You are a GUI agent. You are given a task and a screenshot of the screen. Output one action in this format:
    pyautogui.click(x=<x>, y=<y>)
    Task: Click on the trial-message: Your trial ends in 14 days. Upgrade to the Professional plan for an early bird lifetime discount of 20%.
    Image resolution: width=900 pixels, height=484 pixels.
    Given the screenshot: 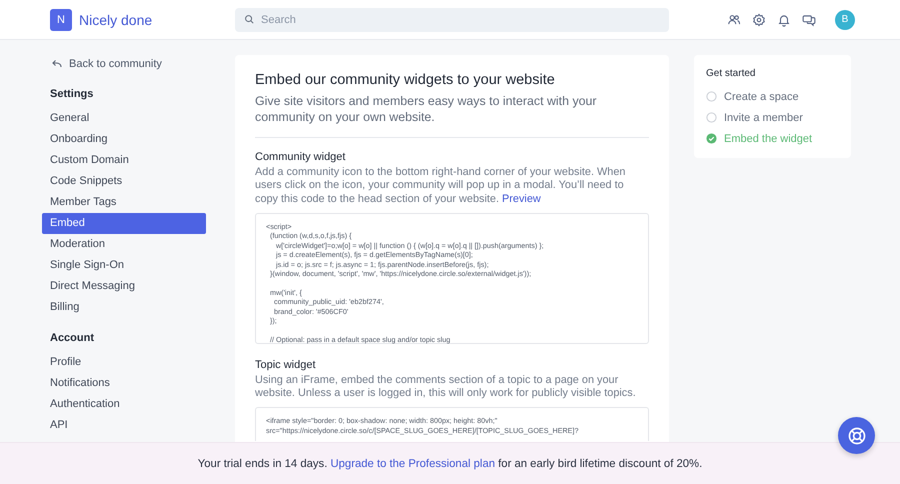 What is the action you would take?
    pyautogui.click(x=450, y=464)
    